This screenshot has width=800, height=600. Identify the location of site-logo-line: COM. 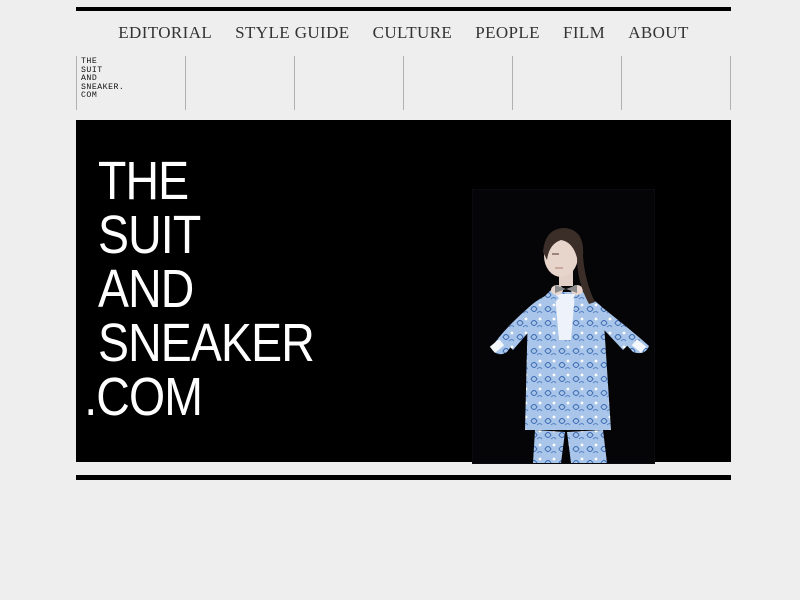
(89, 95).